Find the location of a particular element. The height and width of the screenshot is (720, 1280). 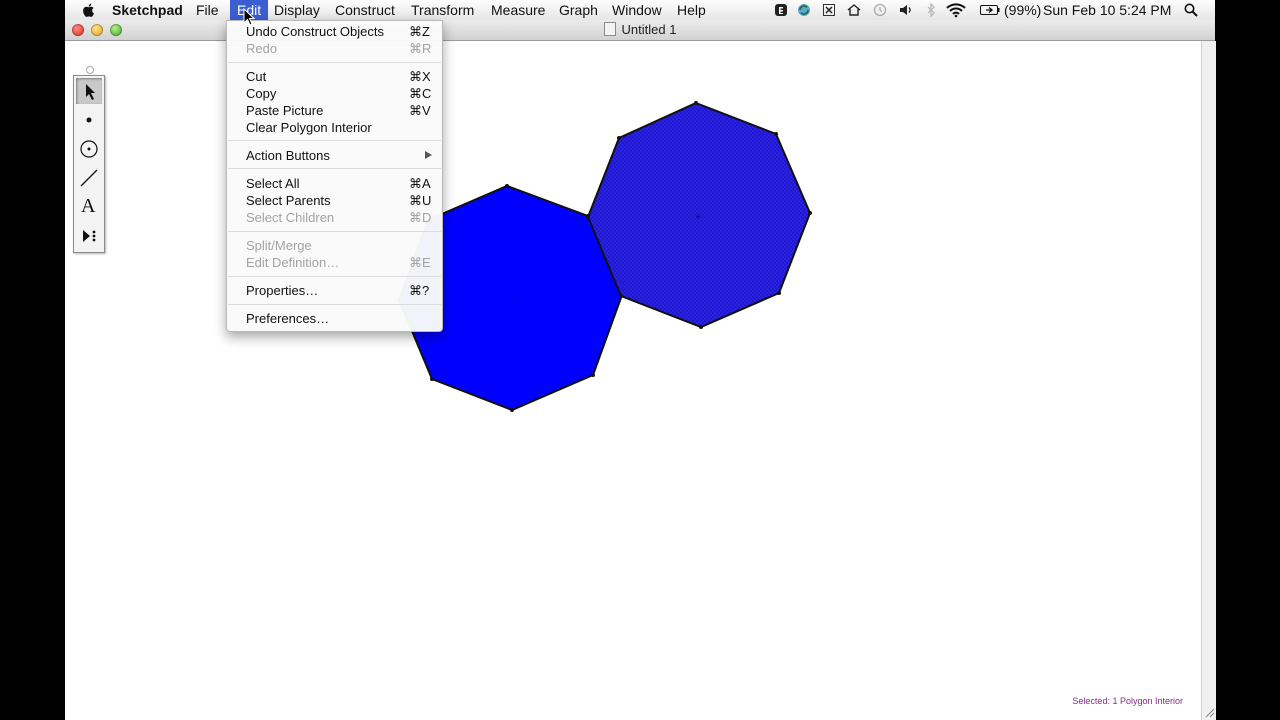

menu-item-properties: Properties… ⌘? is located at coordinates (334, 290).